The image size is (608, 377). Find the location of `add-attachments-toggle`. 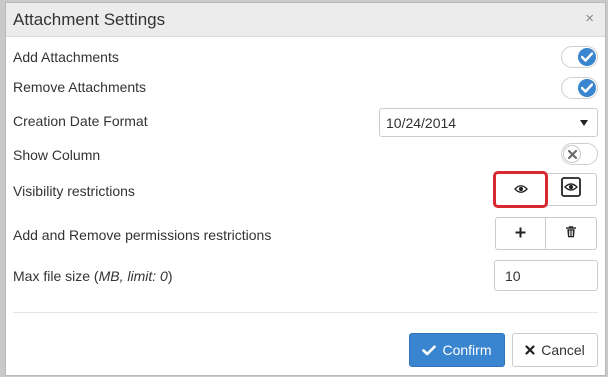

add-attachments-toggle is located at coordinates (579, 57).